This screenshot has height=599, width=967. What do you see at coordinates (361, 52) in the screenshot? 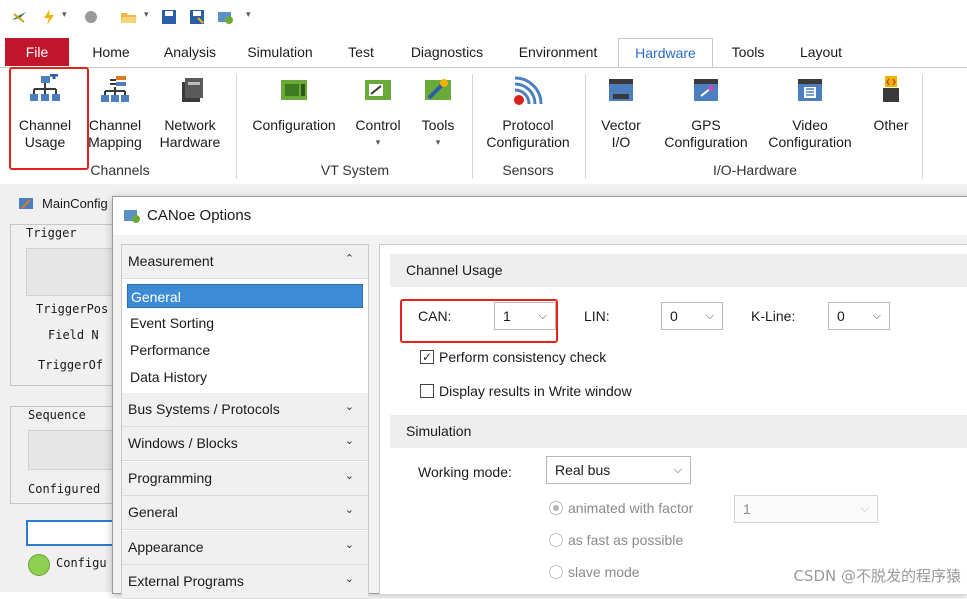
I see `tab-test: Test` at bounding box center [361, 52].